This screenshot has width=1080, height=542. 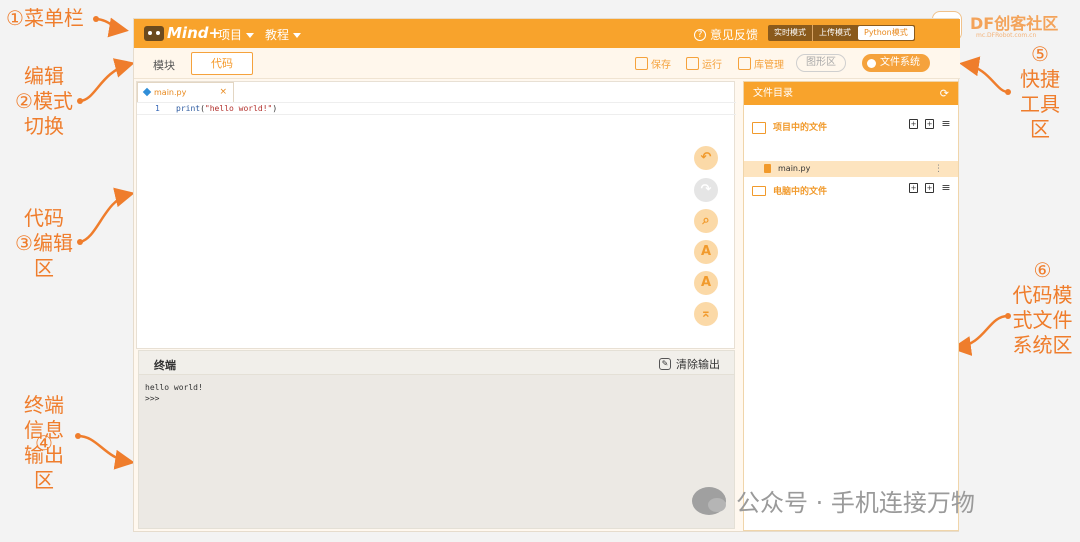 I want to click on file-item: main.py ⋮, so click(x=851, y=169).